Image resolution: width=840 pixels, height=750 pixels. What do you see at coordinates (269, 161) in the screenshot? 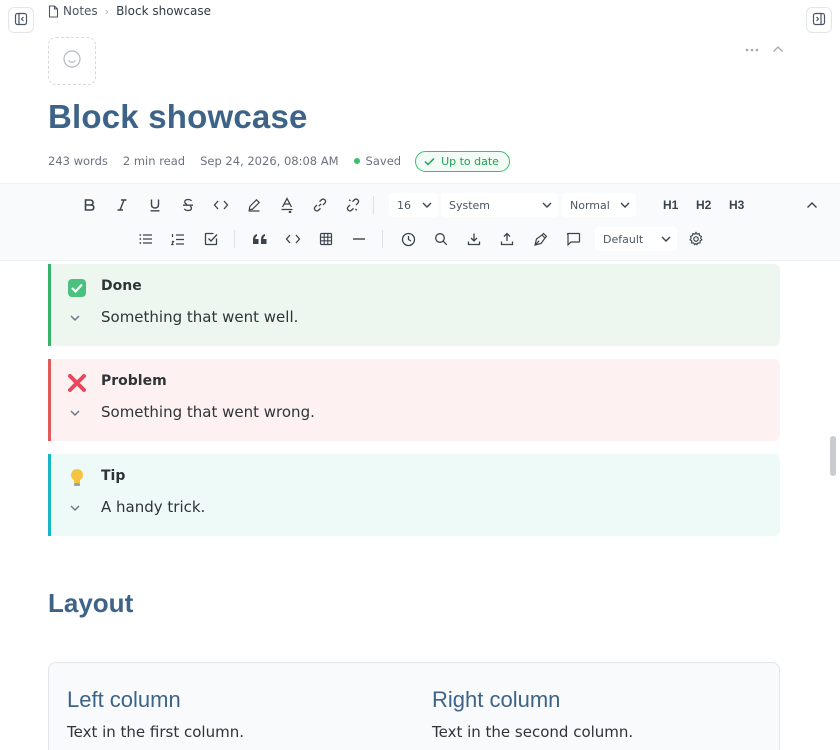
I see `last-edited-date: Sep 24, 2026, 08:08 AM` at bounding box center [269, 161].